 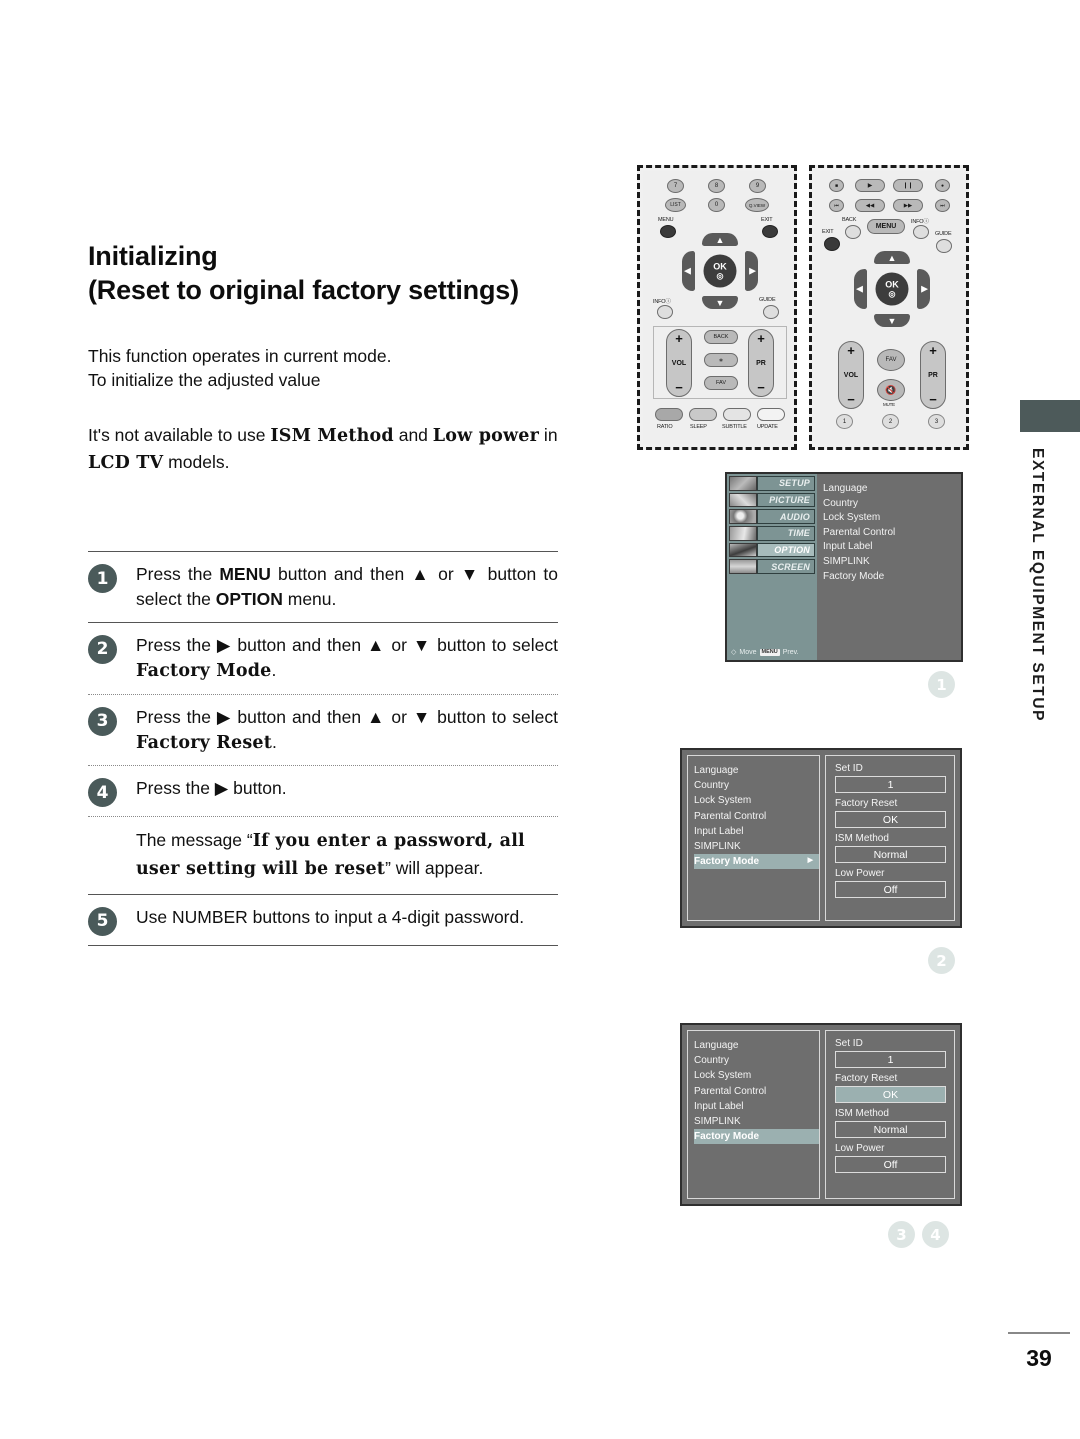 What do you see at coordinates (756, 770) in the screenshot?
I see `osd2-item-language: Language` at bounding box center [756, 770].